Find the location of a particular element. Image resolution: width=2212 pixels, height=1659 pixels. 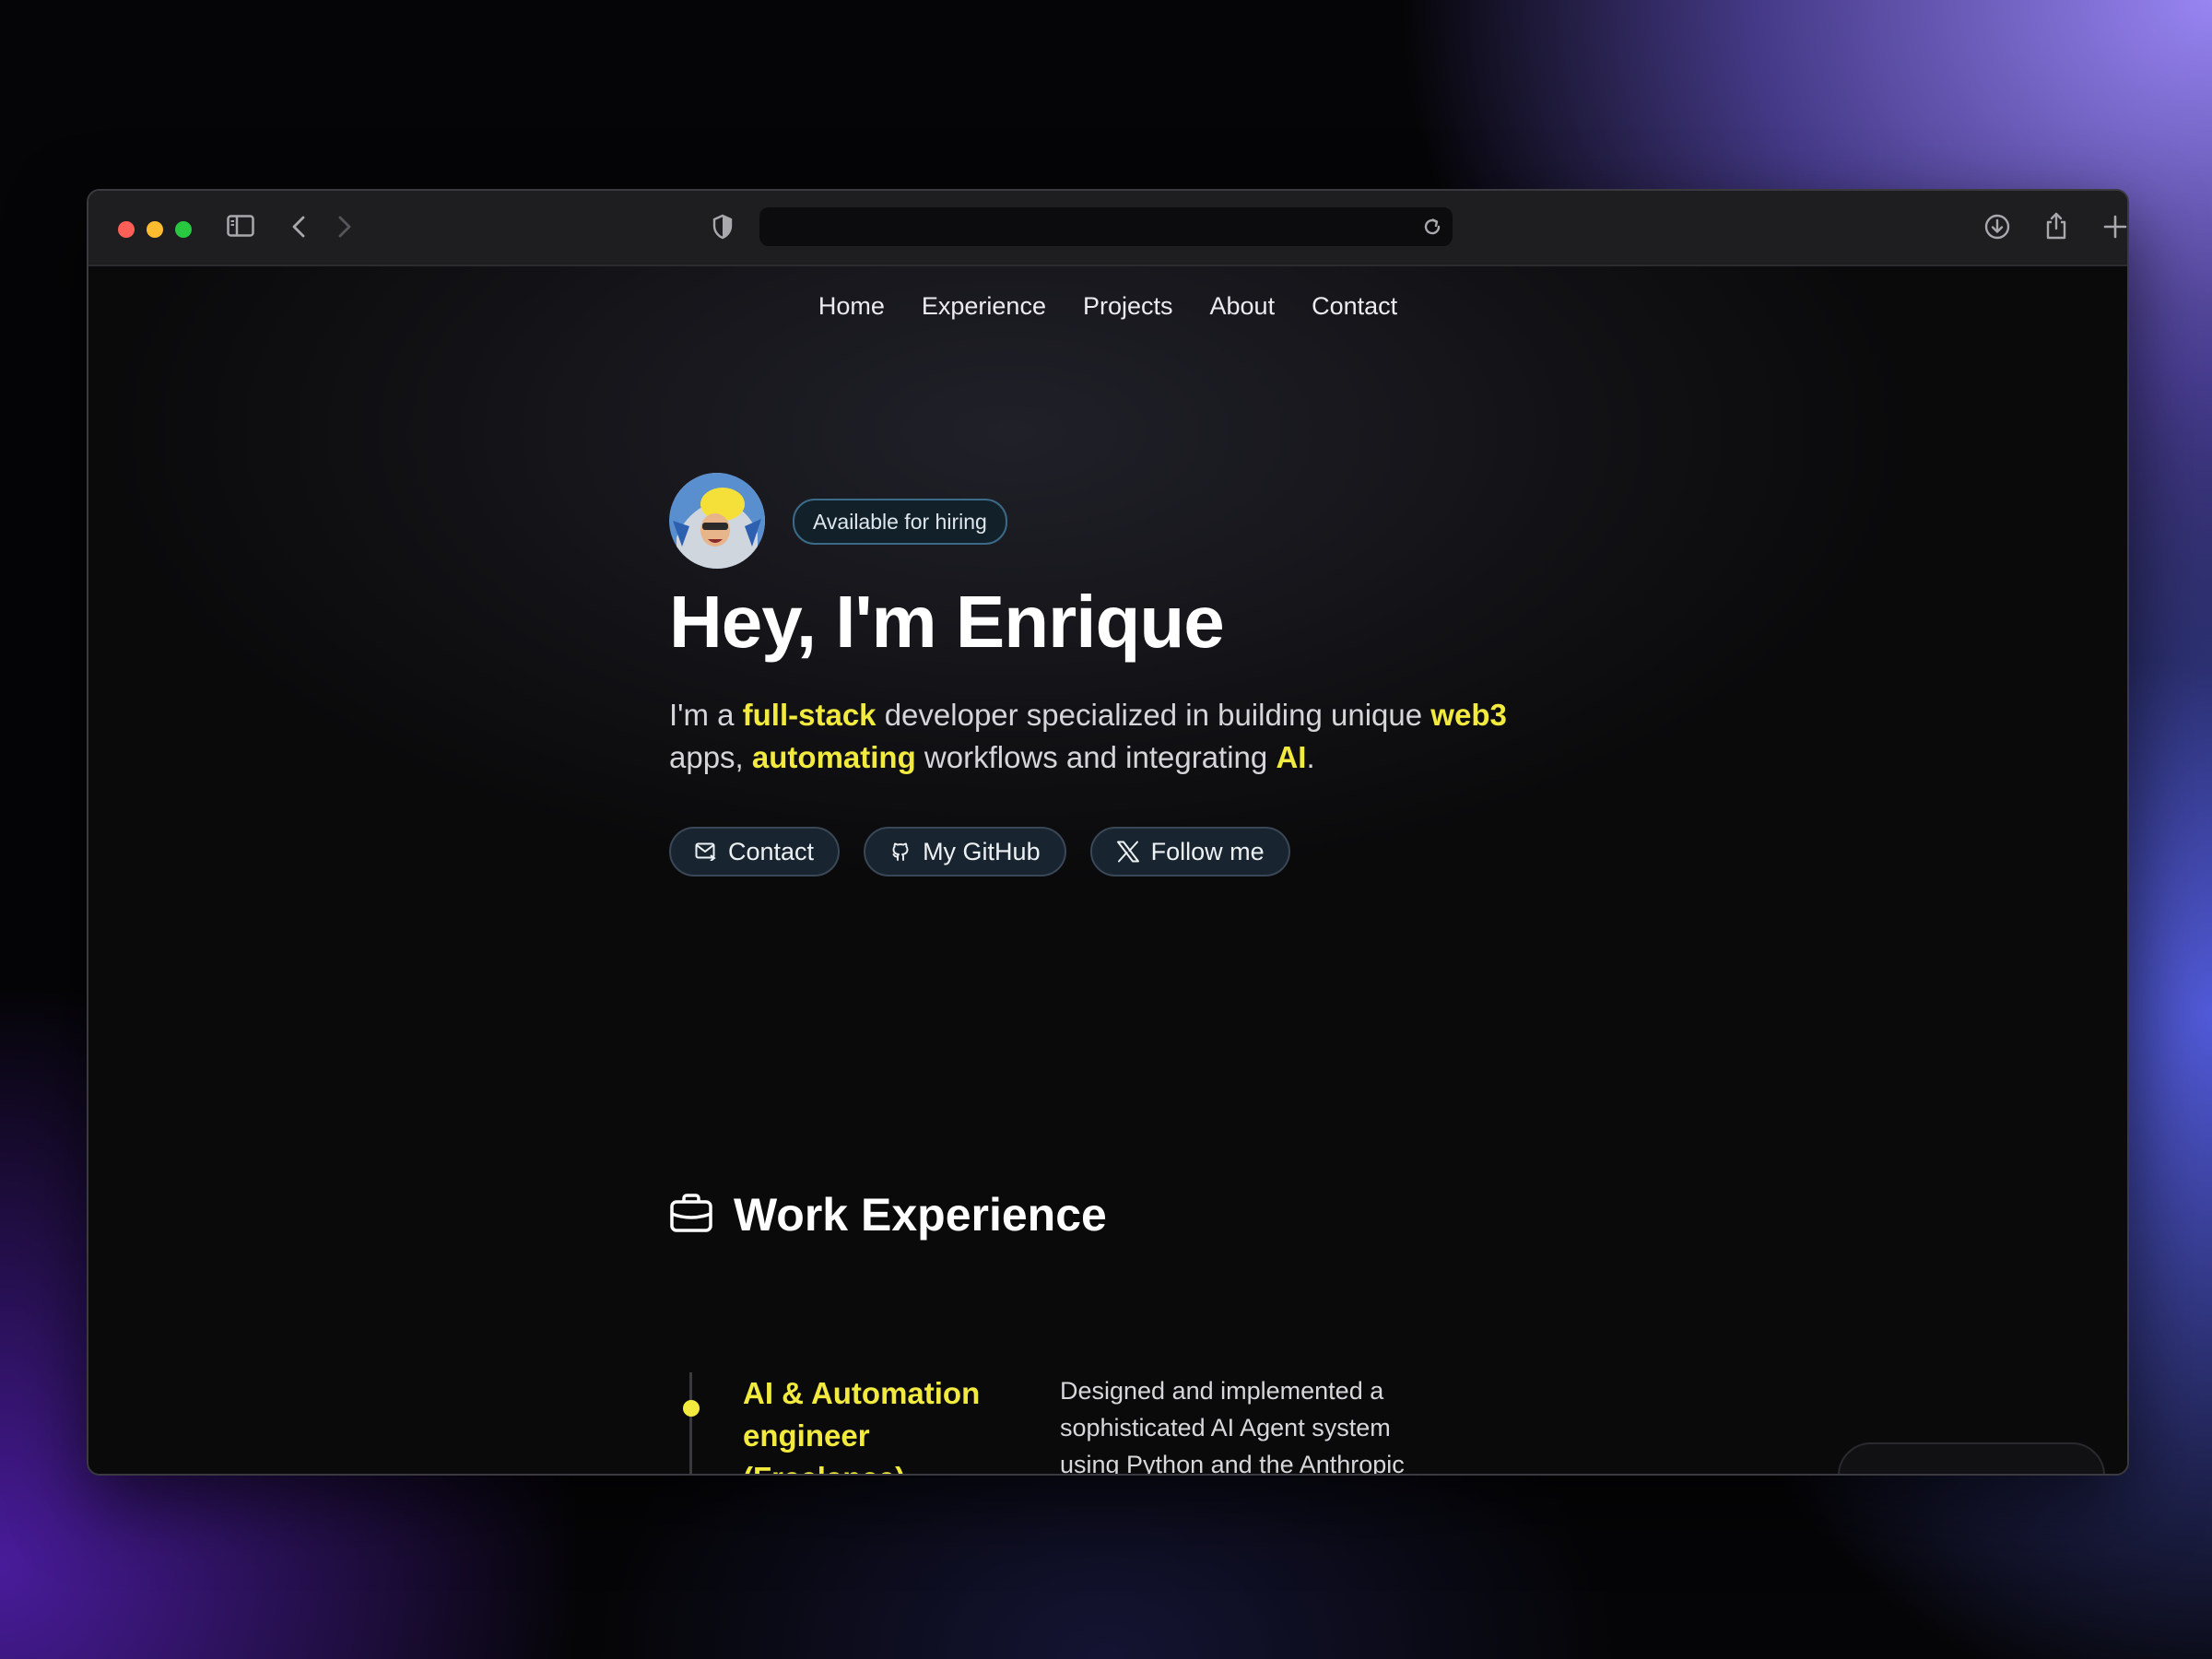

follow-button-label: Follow me is located at coordinates (1207, 851).